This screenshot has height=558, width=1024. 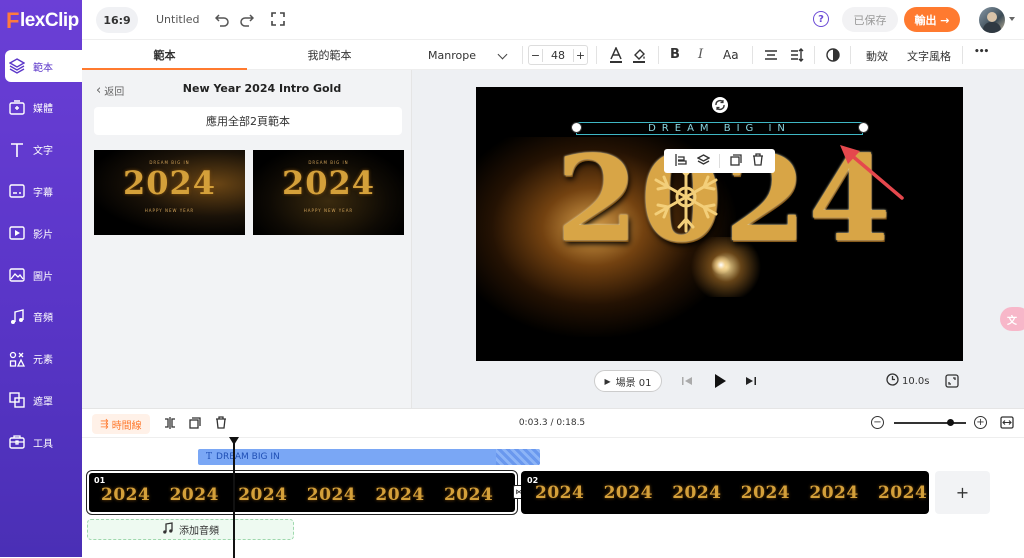 I want to click on text-toolbar: Manrope − 48 + B I Aa 動效 文字風格 •••, so click(x=718, y=55).